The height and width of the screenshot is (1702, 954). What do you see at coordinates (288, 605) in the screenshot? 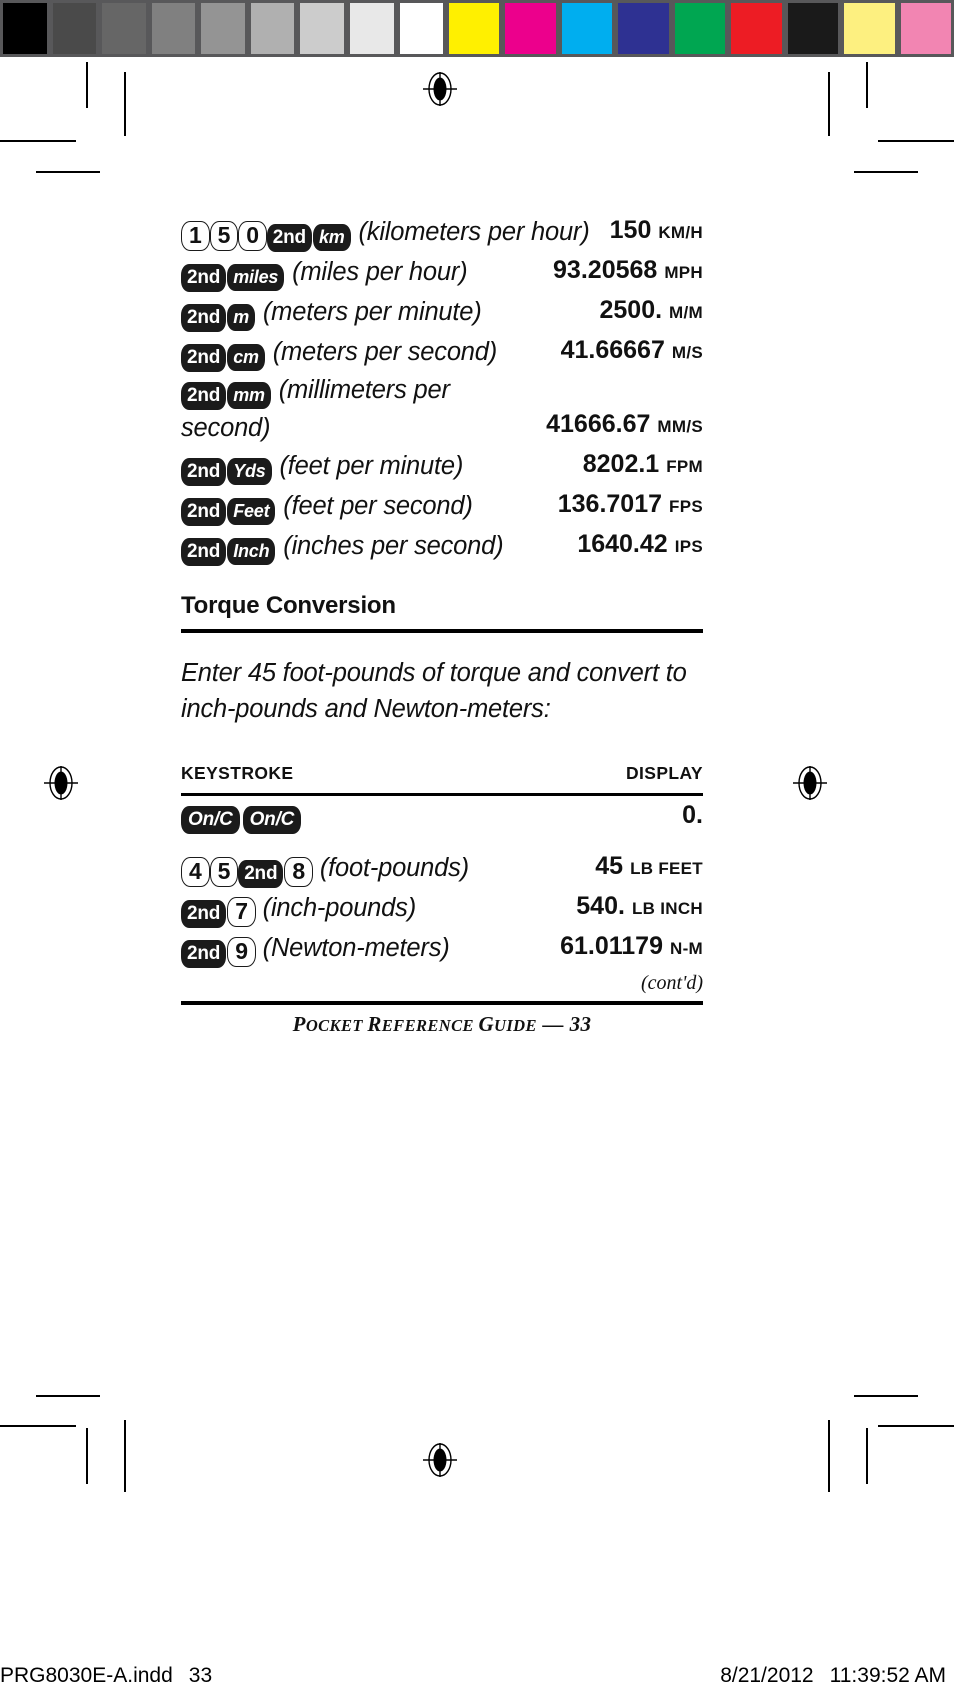
I see `section-heading-torque: Torque Conversion` at bounding box center [288, 605].